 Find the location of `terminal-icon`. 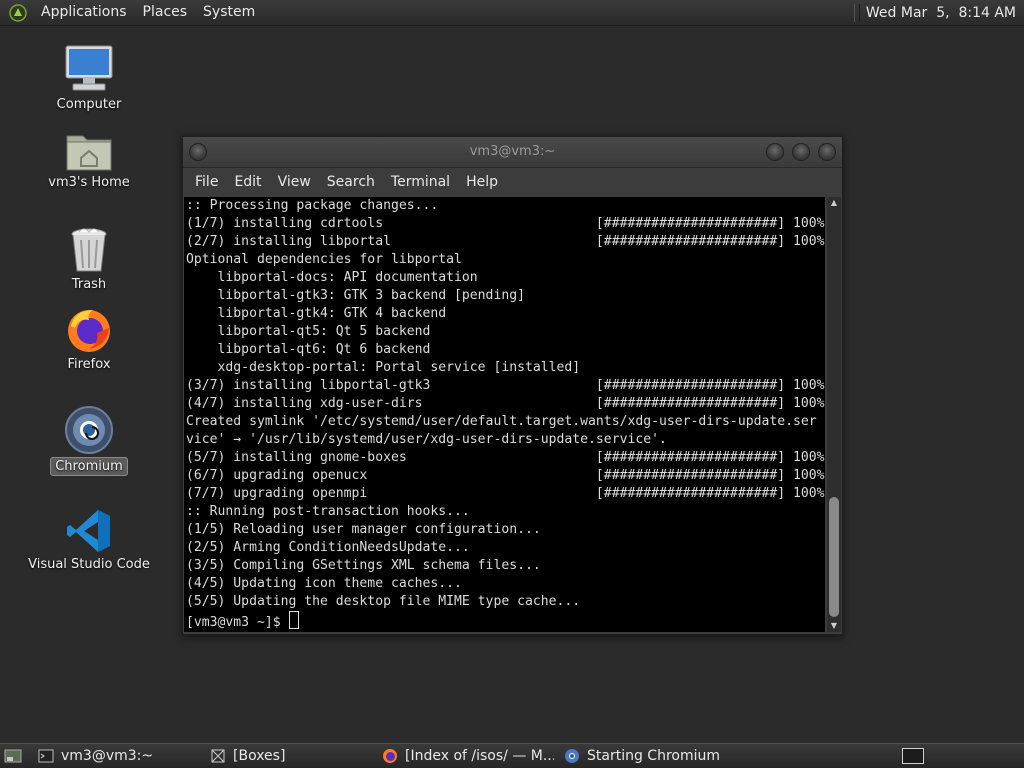

terminal-icon is located at coordinates (46, 756).